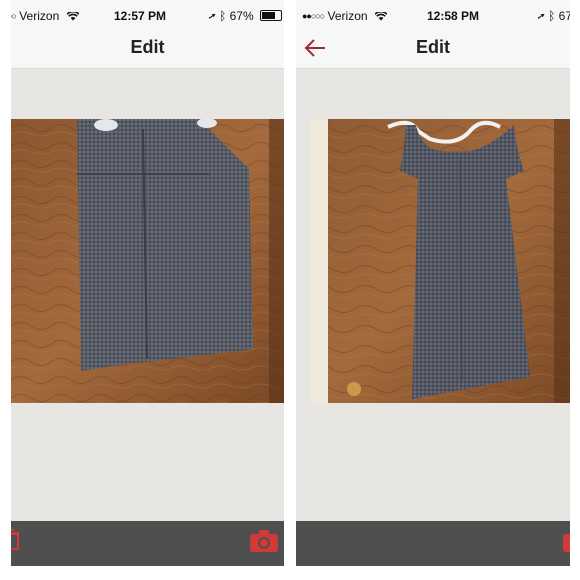 This screenshot has height=580, width=580. Describe the element at coordinates (344, 16) in the screenshot. I see `carrier: ●●○○○ Verizon` at that location.